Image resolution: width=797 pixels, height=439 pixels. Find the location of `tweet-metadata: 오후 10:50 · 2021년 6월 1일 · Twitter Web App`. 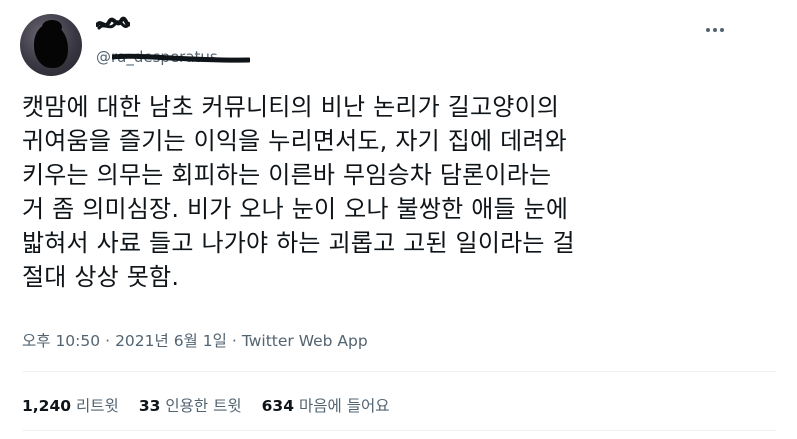

tweet-metadata: 오후 10:50 · 2021년 6월 1일 · Twitter Web App is located at coordinates (195, 340).